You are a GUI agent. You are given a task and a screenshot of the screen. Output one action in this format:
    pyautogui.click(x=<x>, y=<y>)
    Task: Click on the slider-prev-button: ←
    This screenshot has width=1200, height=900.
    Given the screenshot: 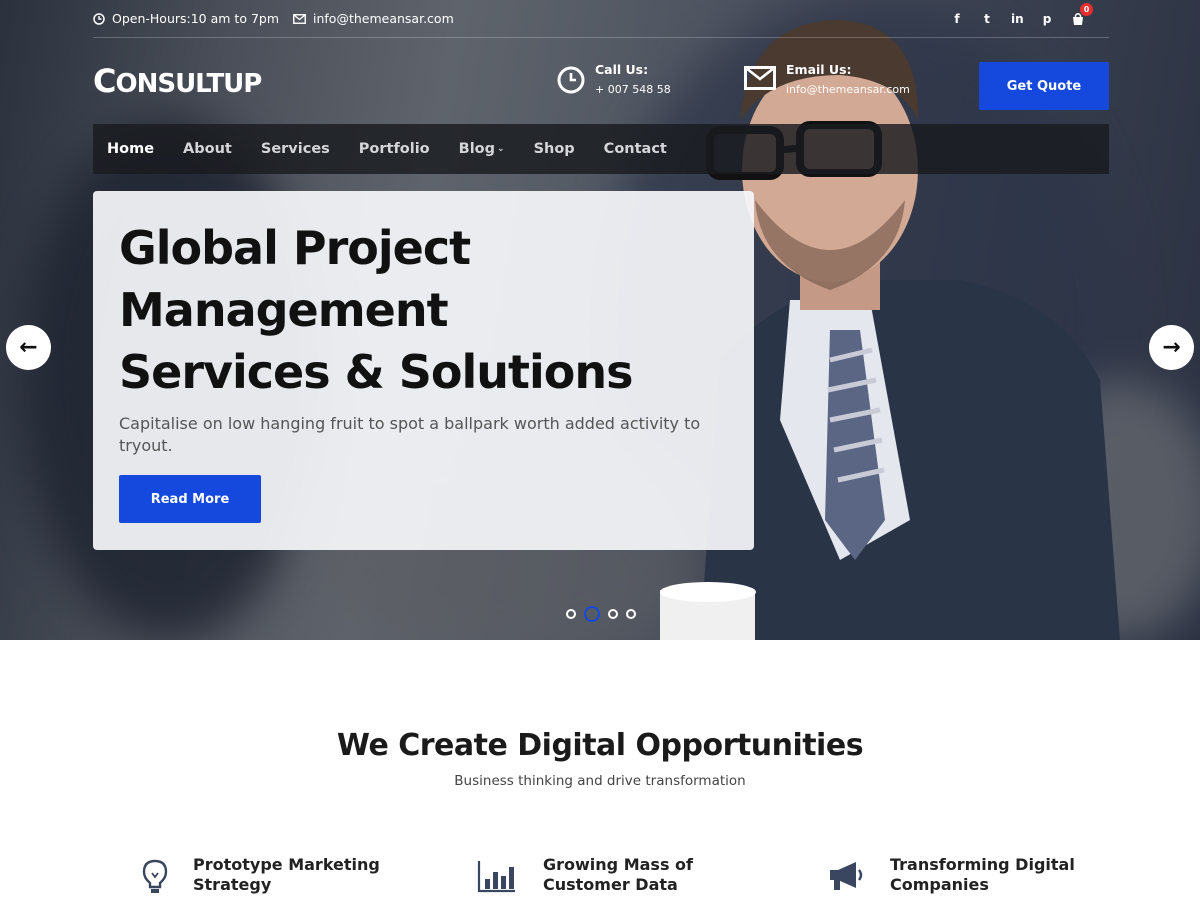 What is the action you would take?
    pyautogui.click(x=28, y=347)
    